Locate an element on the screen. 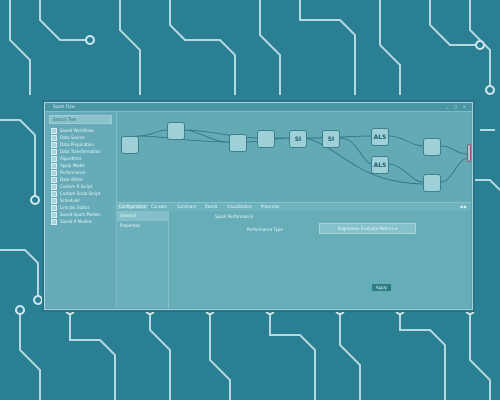 This screenshot has width=500, height=400. sidebar-item-label: Data Transformation is located at coordinates (80, 151).